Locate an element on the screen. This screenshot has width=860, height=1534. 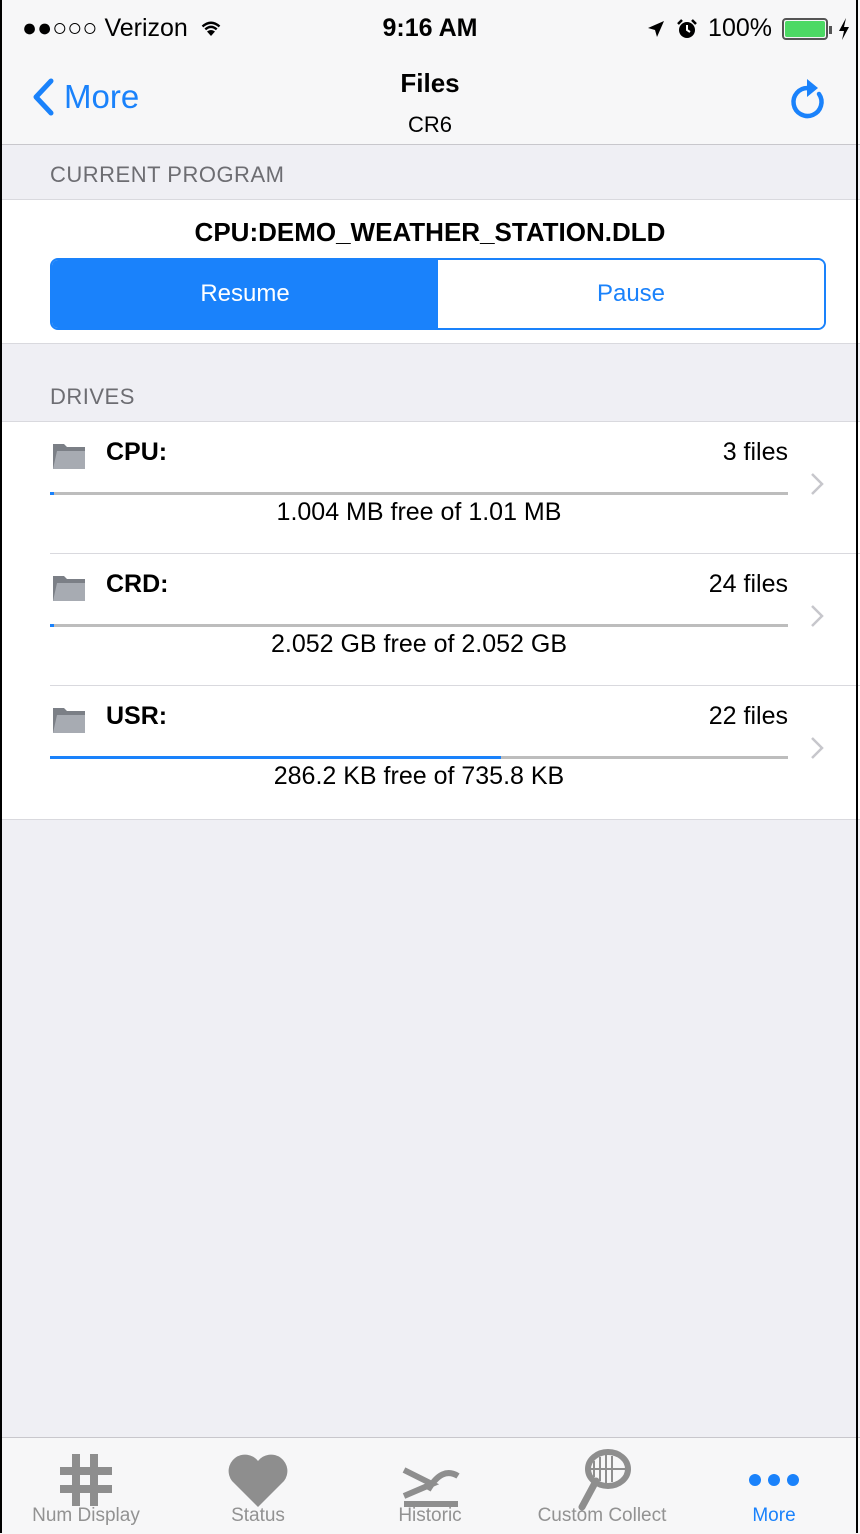
drive-row-usr: USR: 22 files 286.2 KB free of 735.8 KB is located at coordinates (430, 752).